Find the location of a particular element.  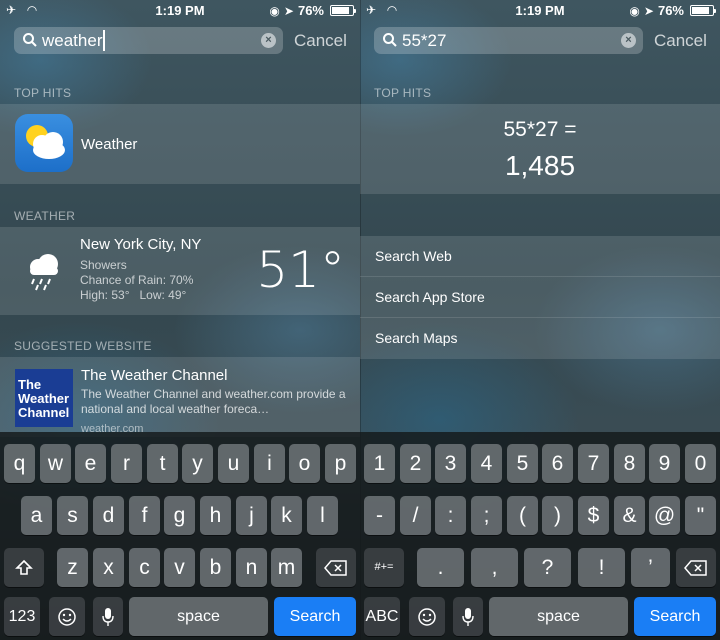

key-z: z is located at coordinates (72, 567).